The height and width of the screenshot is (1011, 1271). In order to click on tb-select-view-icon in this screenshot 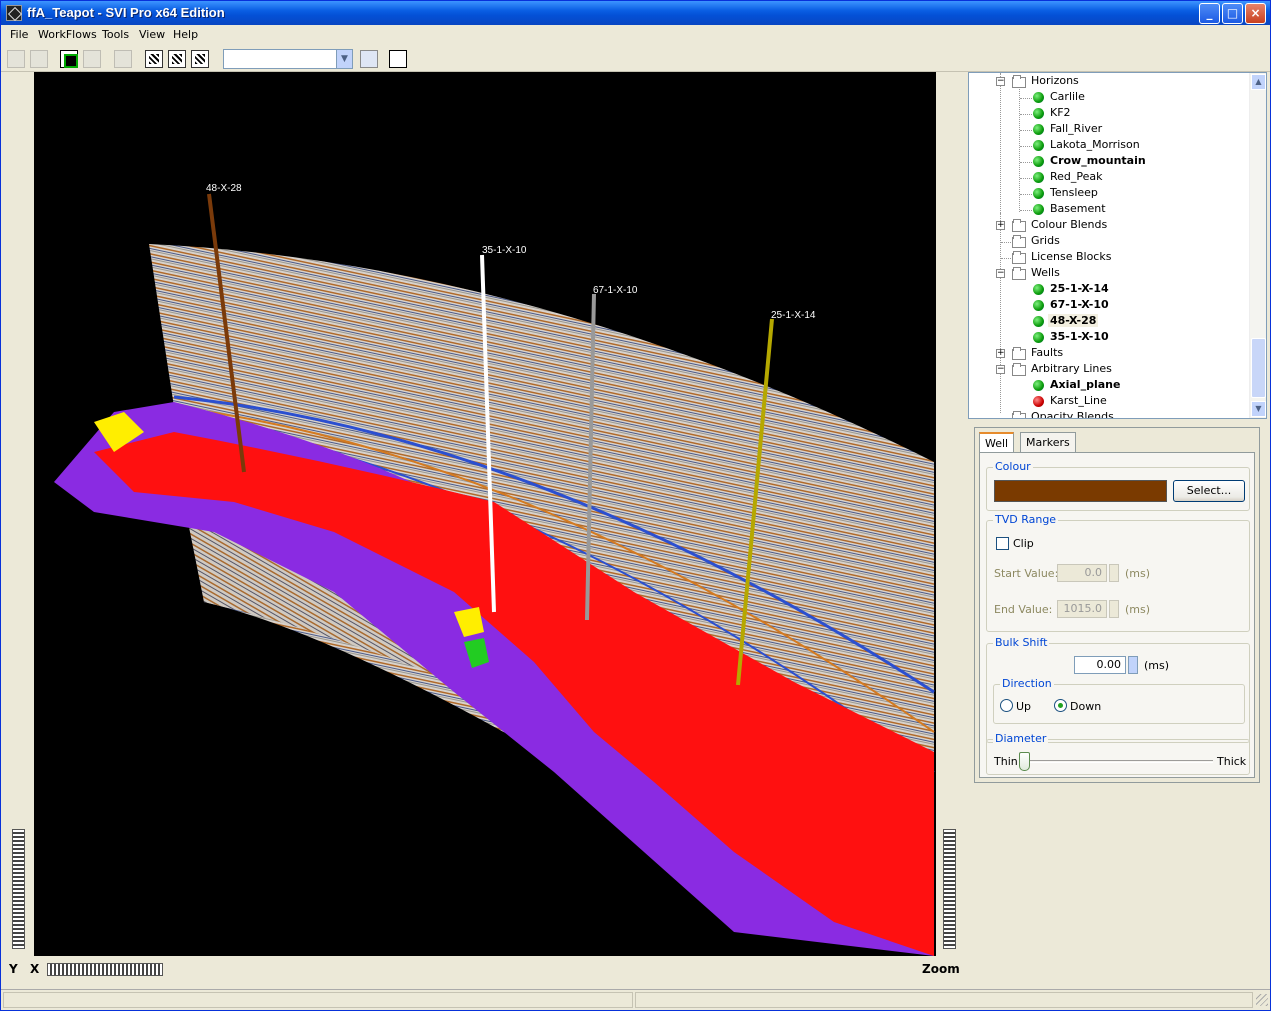, I will do `click(69, 59)`.